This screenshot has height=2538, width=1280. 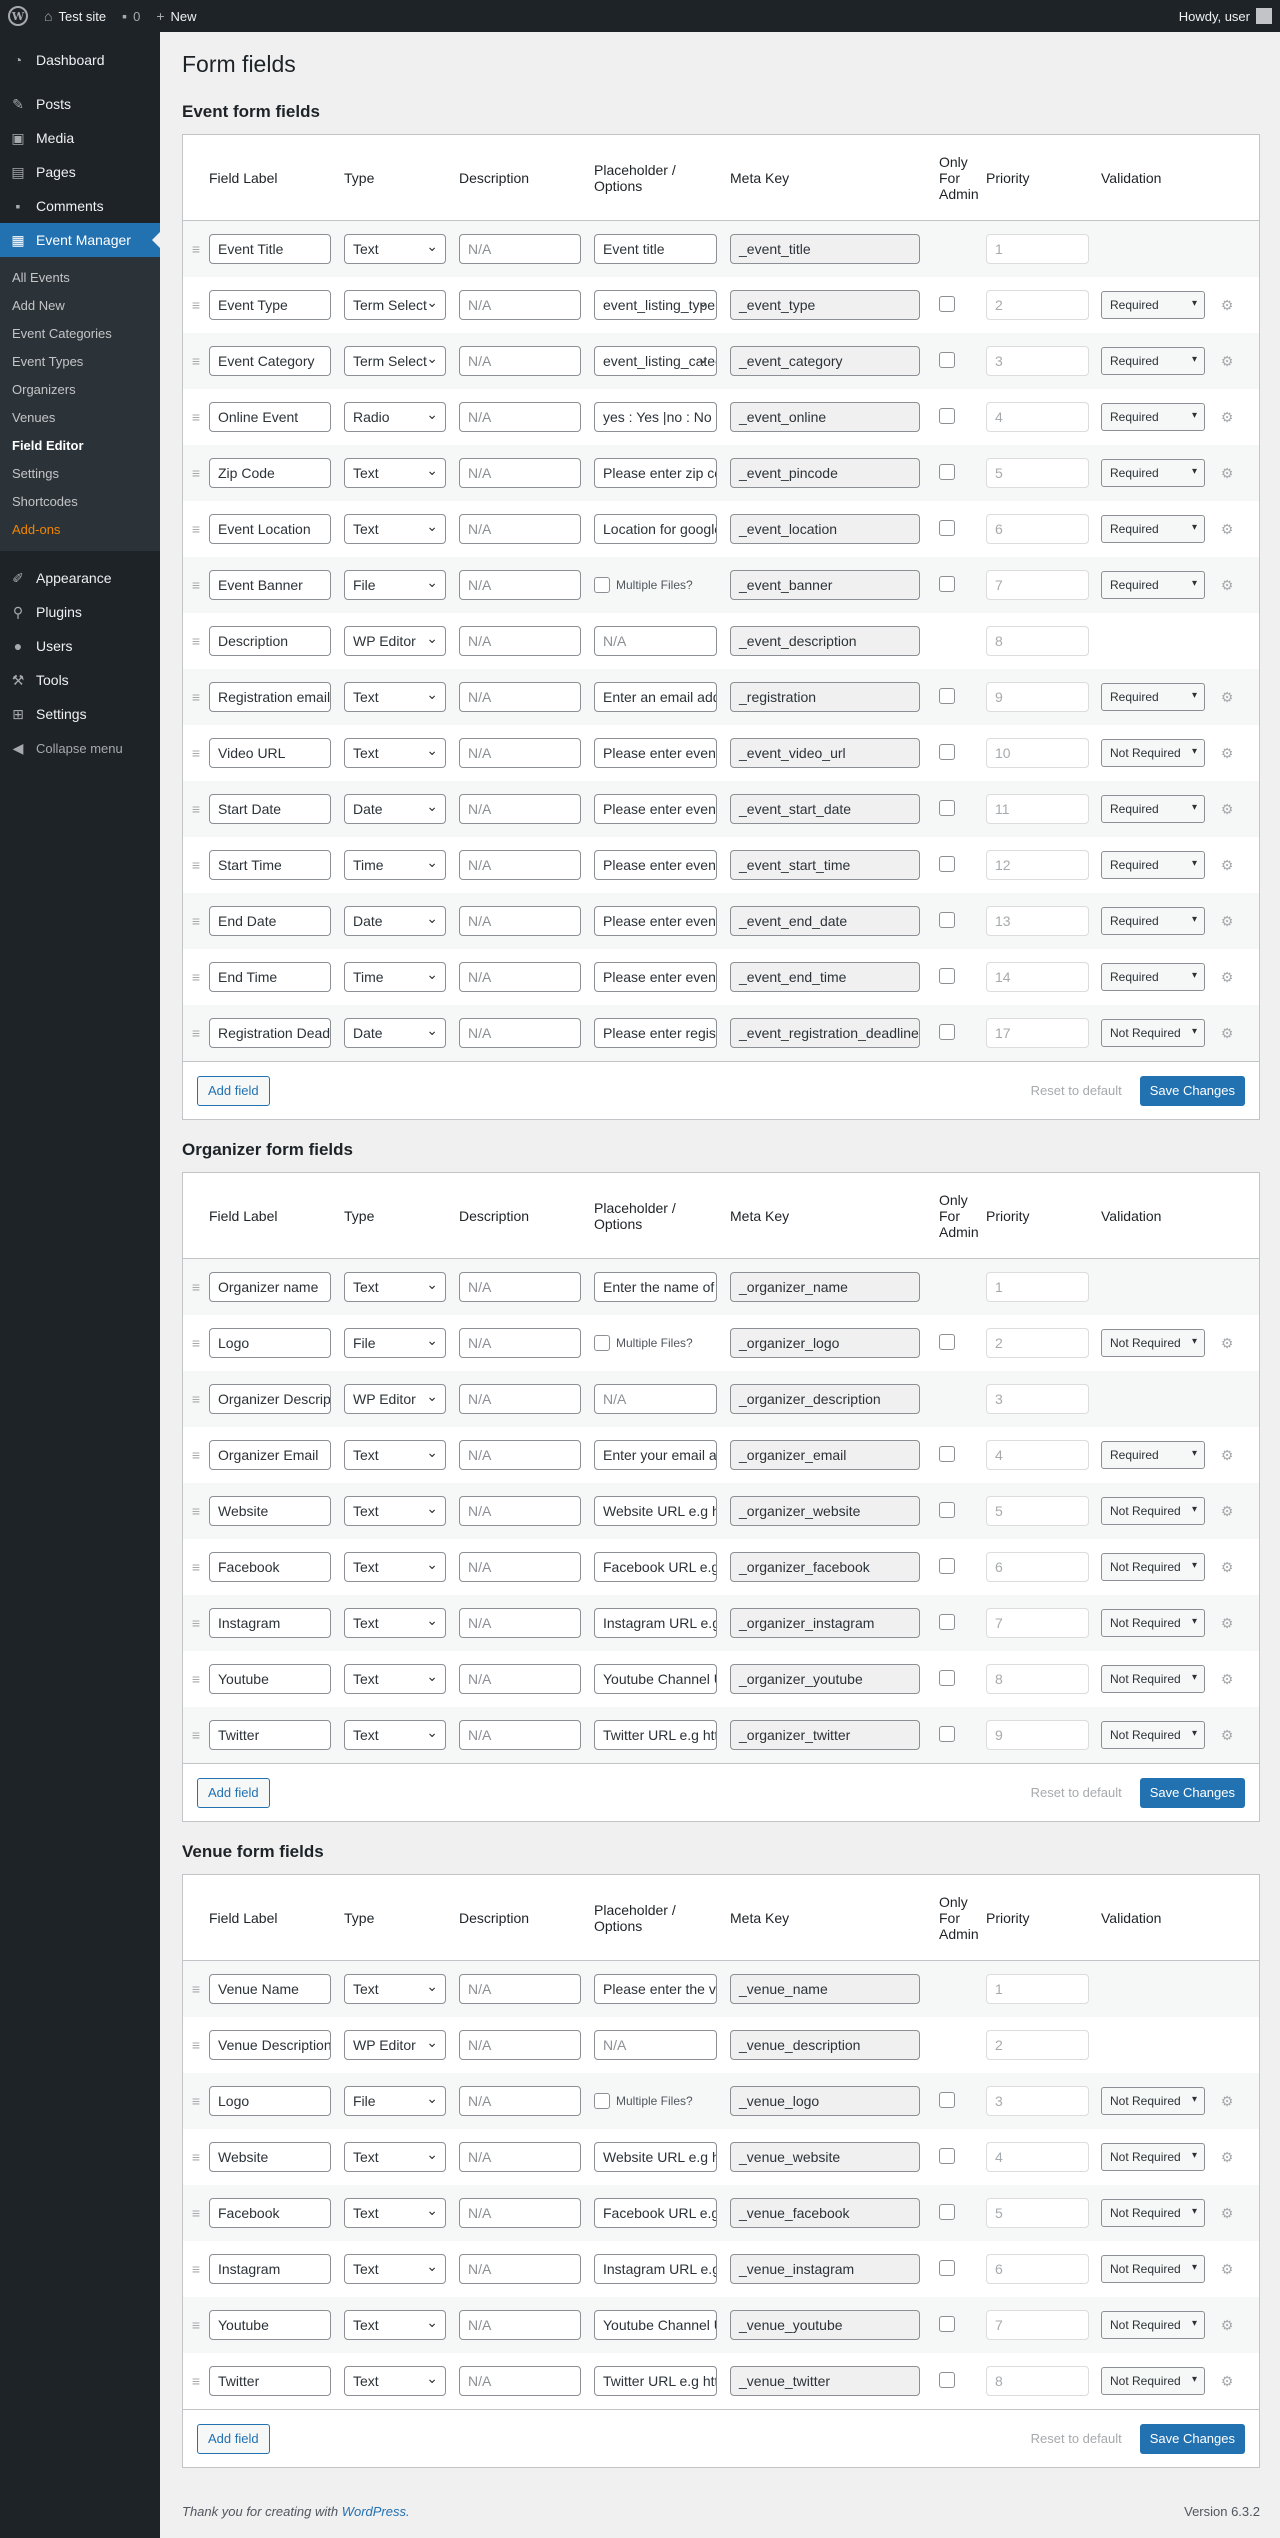 I want to click on priority-input: 10, so click(x=1037, y=753).